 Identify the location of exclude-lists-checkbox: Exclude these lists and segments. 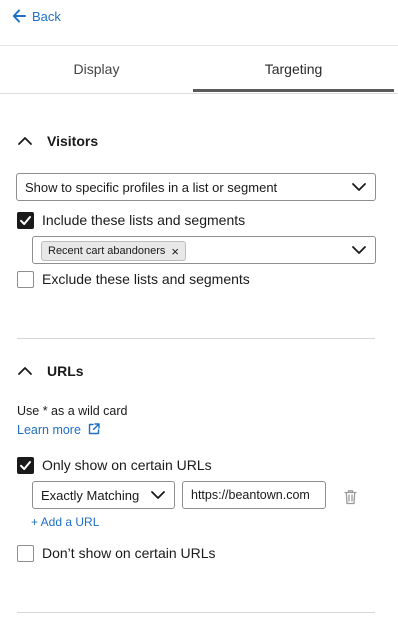
(133, 279).